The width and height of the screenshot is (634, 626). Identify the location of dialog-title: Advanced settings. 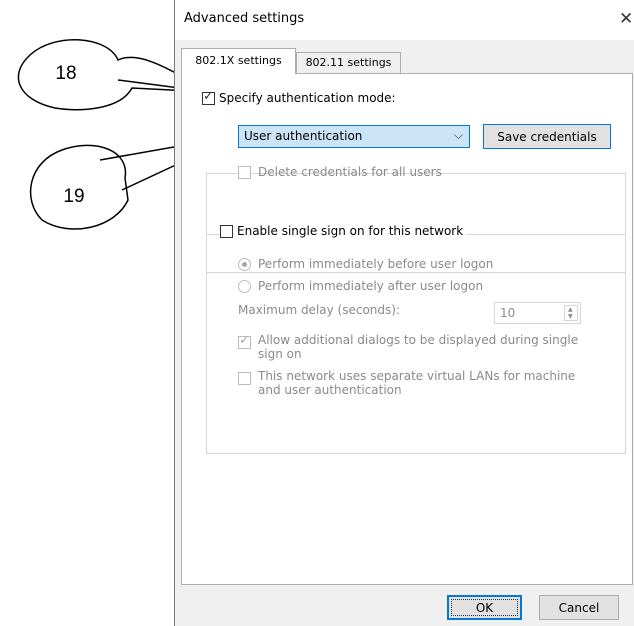
(244, 18).